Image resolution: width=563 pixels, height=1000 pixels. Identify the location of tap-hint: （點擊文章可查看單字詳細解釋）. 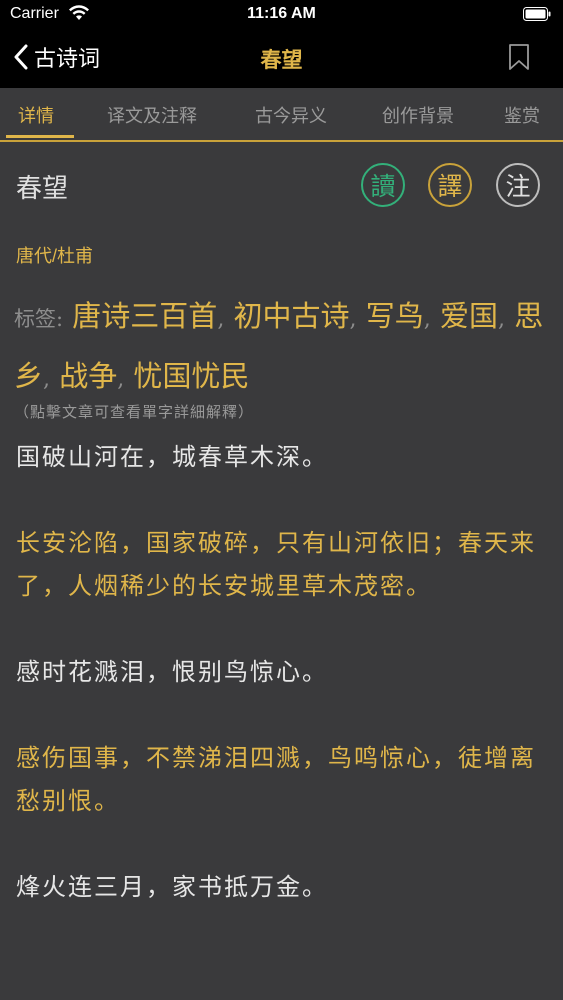
(134, 412).